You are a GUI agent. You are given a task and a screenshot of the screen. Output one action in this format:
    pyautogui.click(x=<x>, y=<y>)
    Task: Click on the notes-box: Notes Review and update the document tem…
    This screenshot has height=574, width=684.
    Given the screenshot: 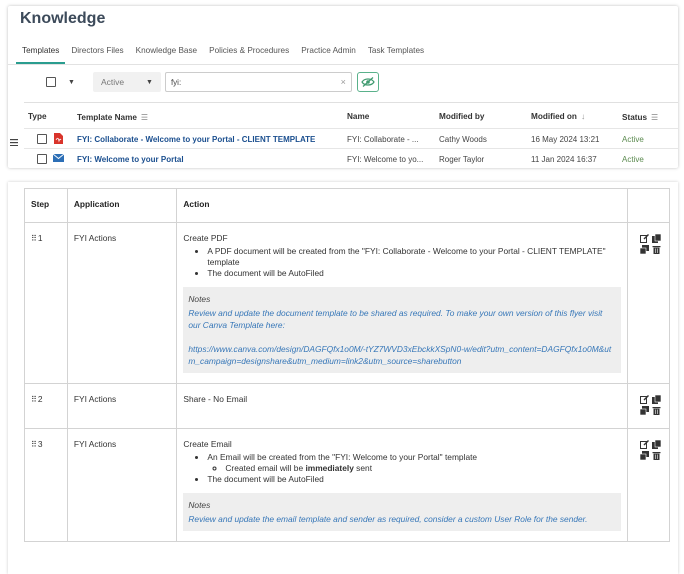 What is the action you would take?
    pyautogui.click(x=402, y=330)
    